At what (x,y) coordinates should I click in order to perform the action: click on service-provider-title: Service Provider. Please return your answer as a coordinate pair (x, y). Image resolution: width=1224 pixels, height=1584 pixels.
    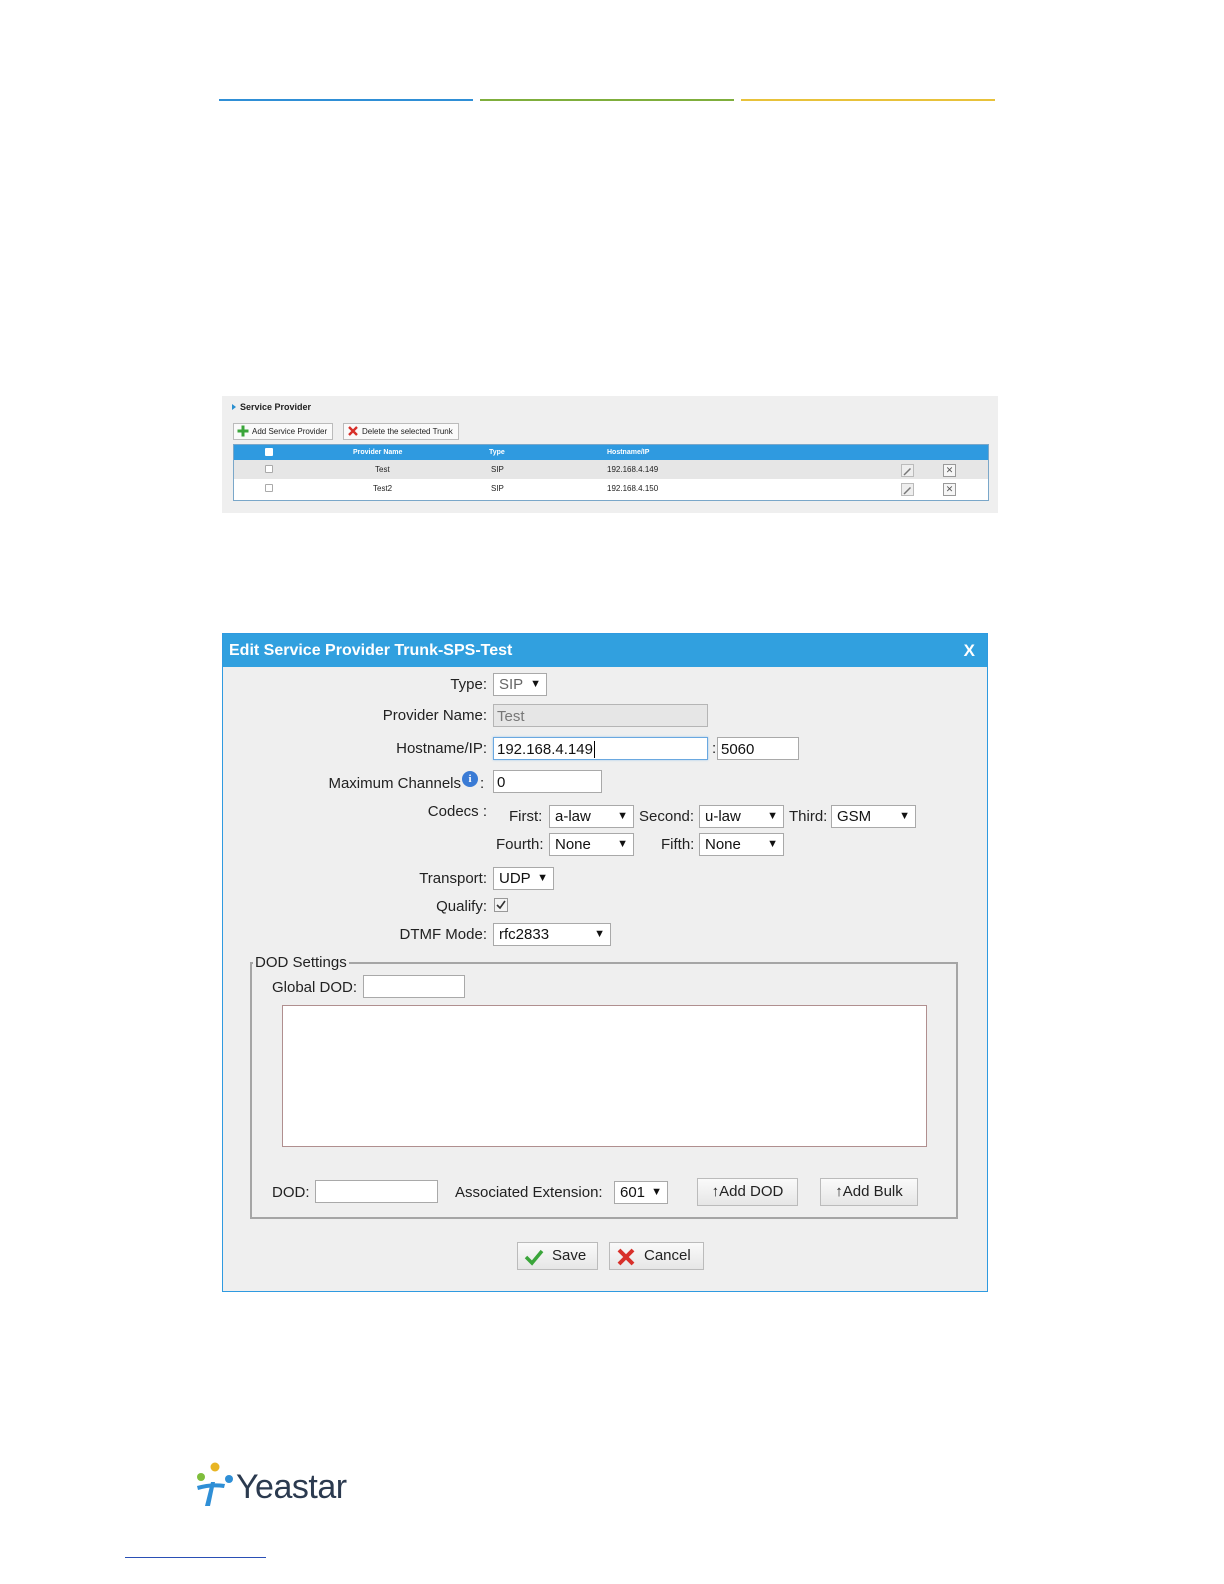
    Looking at the image, I should click on (271, 407).